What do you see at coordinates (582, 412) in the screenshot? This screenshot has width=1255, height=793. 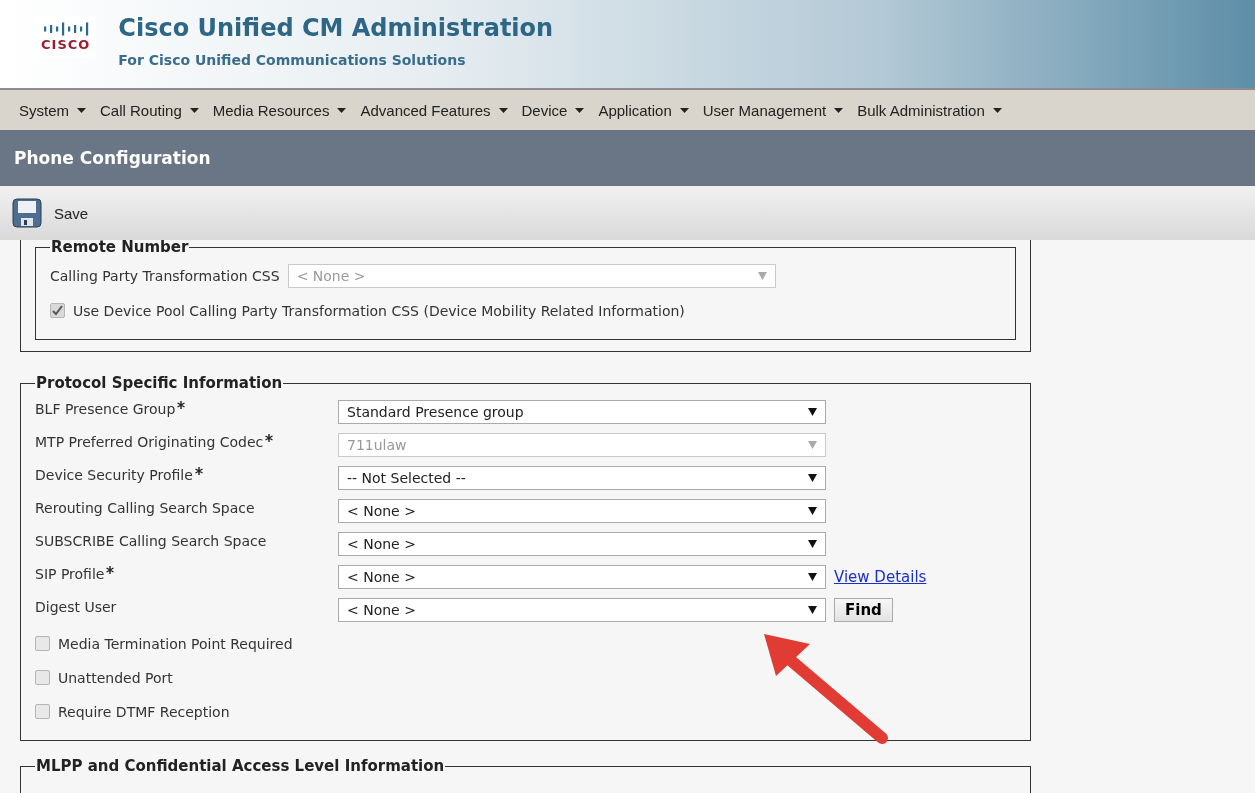 I see `dropdown-field: Standard Presence group` at bounding box center [582, 412].